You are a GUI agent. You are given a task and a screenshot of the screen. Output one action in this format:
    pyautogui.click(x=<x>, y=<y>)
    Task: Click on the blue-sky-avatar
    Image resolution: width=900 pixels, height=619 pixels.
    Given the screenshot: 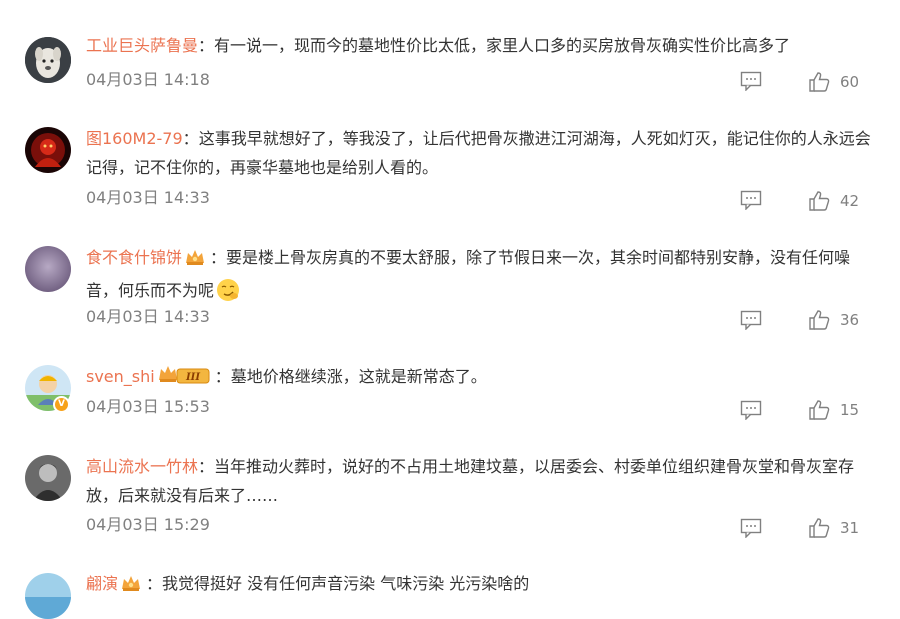 What is the action you would take?
    pyautogui.click(x=48, y=596)
    